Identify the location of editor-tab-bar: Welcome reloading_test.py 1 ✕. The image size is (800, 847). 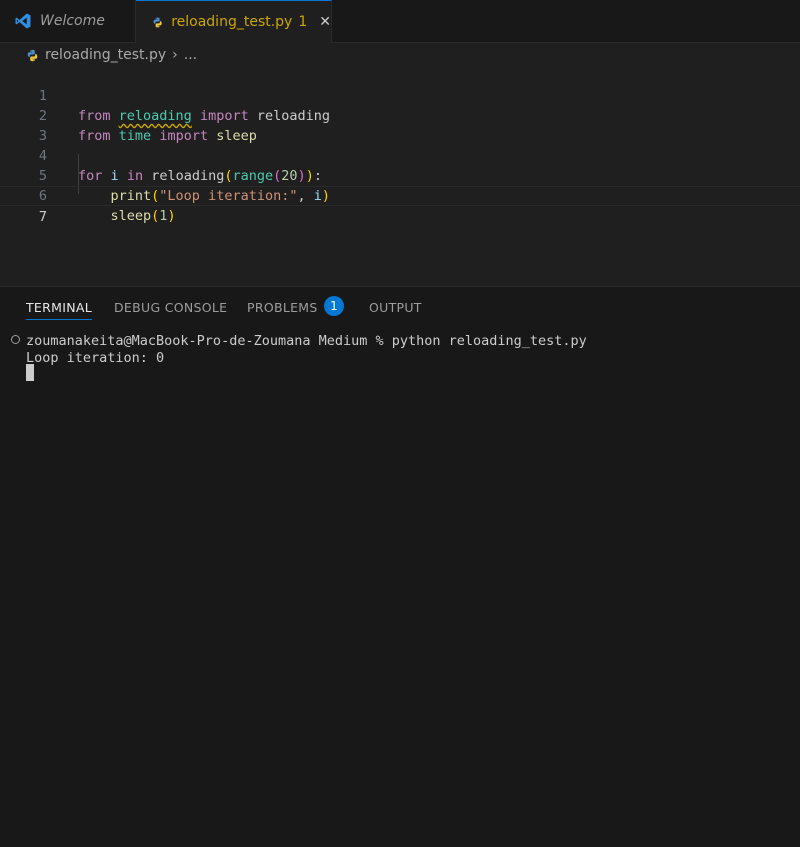
(400, 21).